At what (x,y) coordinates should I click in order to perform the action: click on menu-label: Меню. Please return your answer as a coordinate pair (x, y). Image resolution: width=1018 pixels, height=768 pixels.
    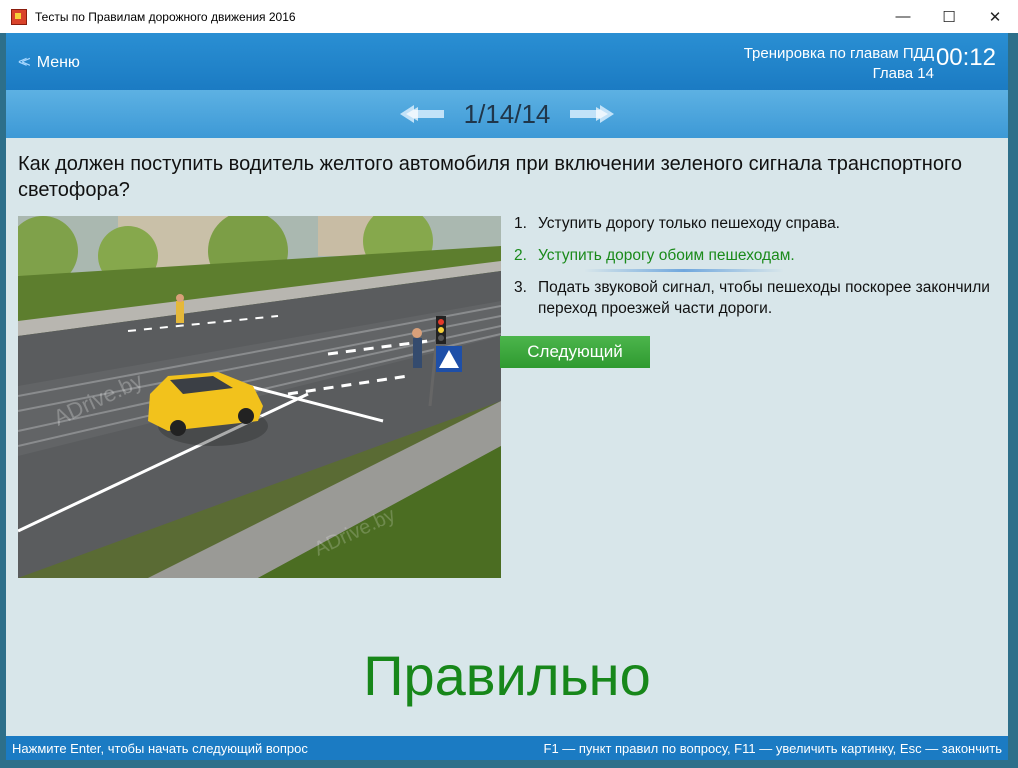
    Looking at the image, I should click on (58, 62).